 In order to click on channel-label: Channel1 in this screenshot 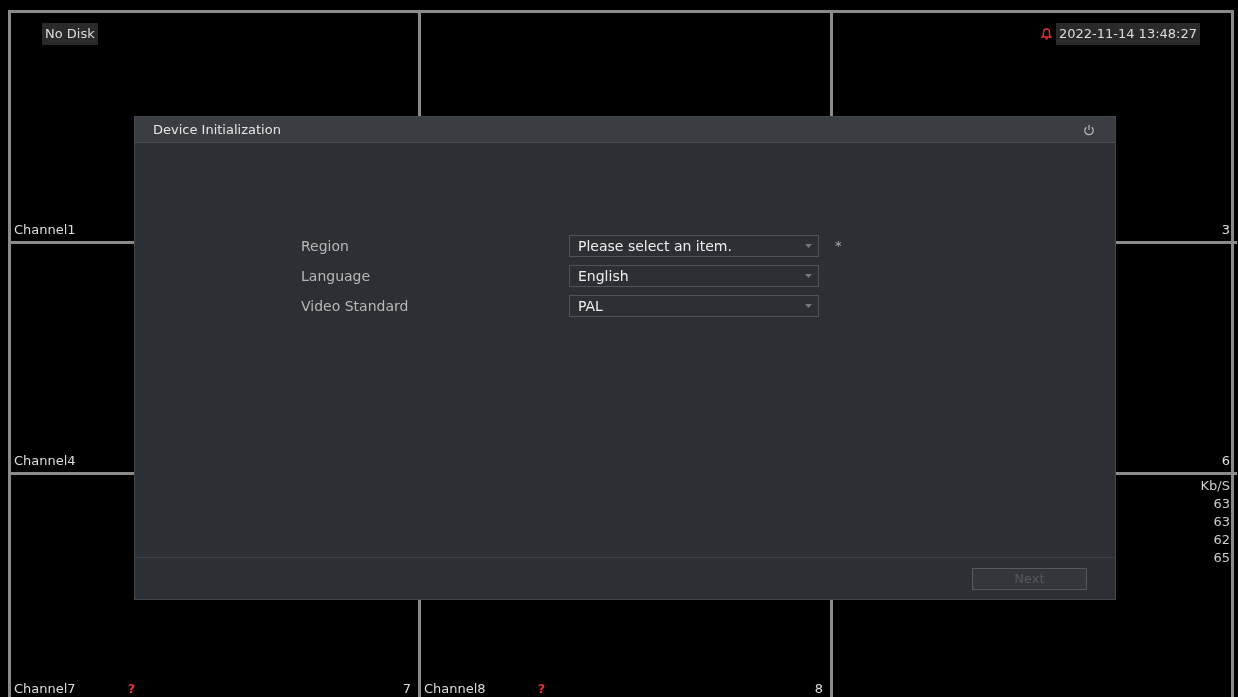, I will do `click(45, 229)`.